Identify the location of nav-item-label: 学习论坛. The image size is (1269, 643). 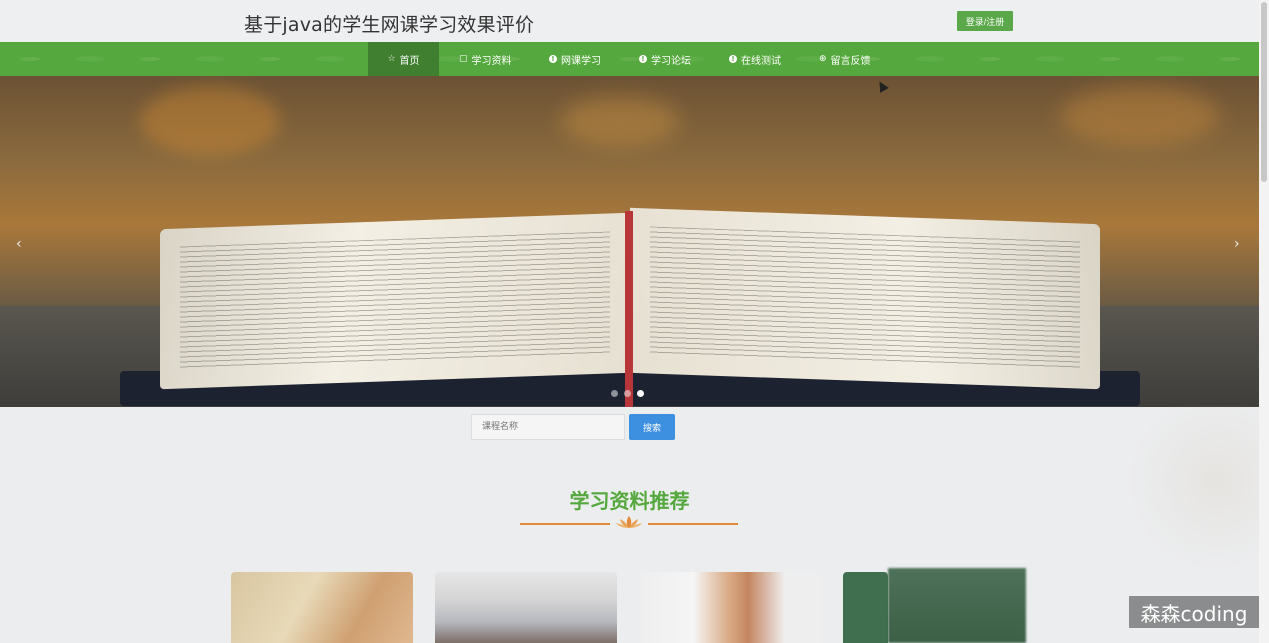
(671, 61).